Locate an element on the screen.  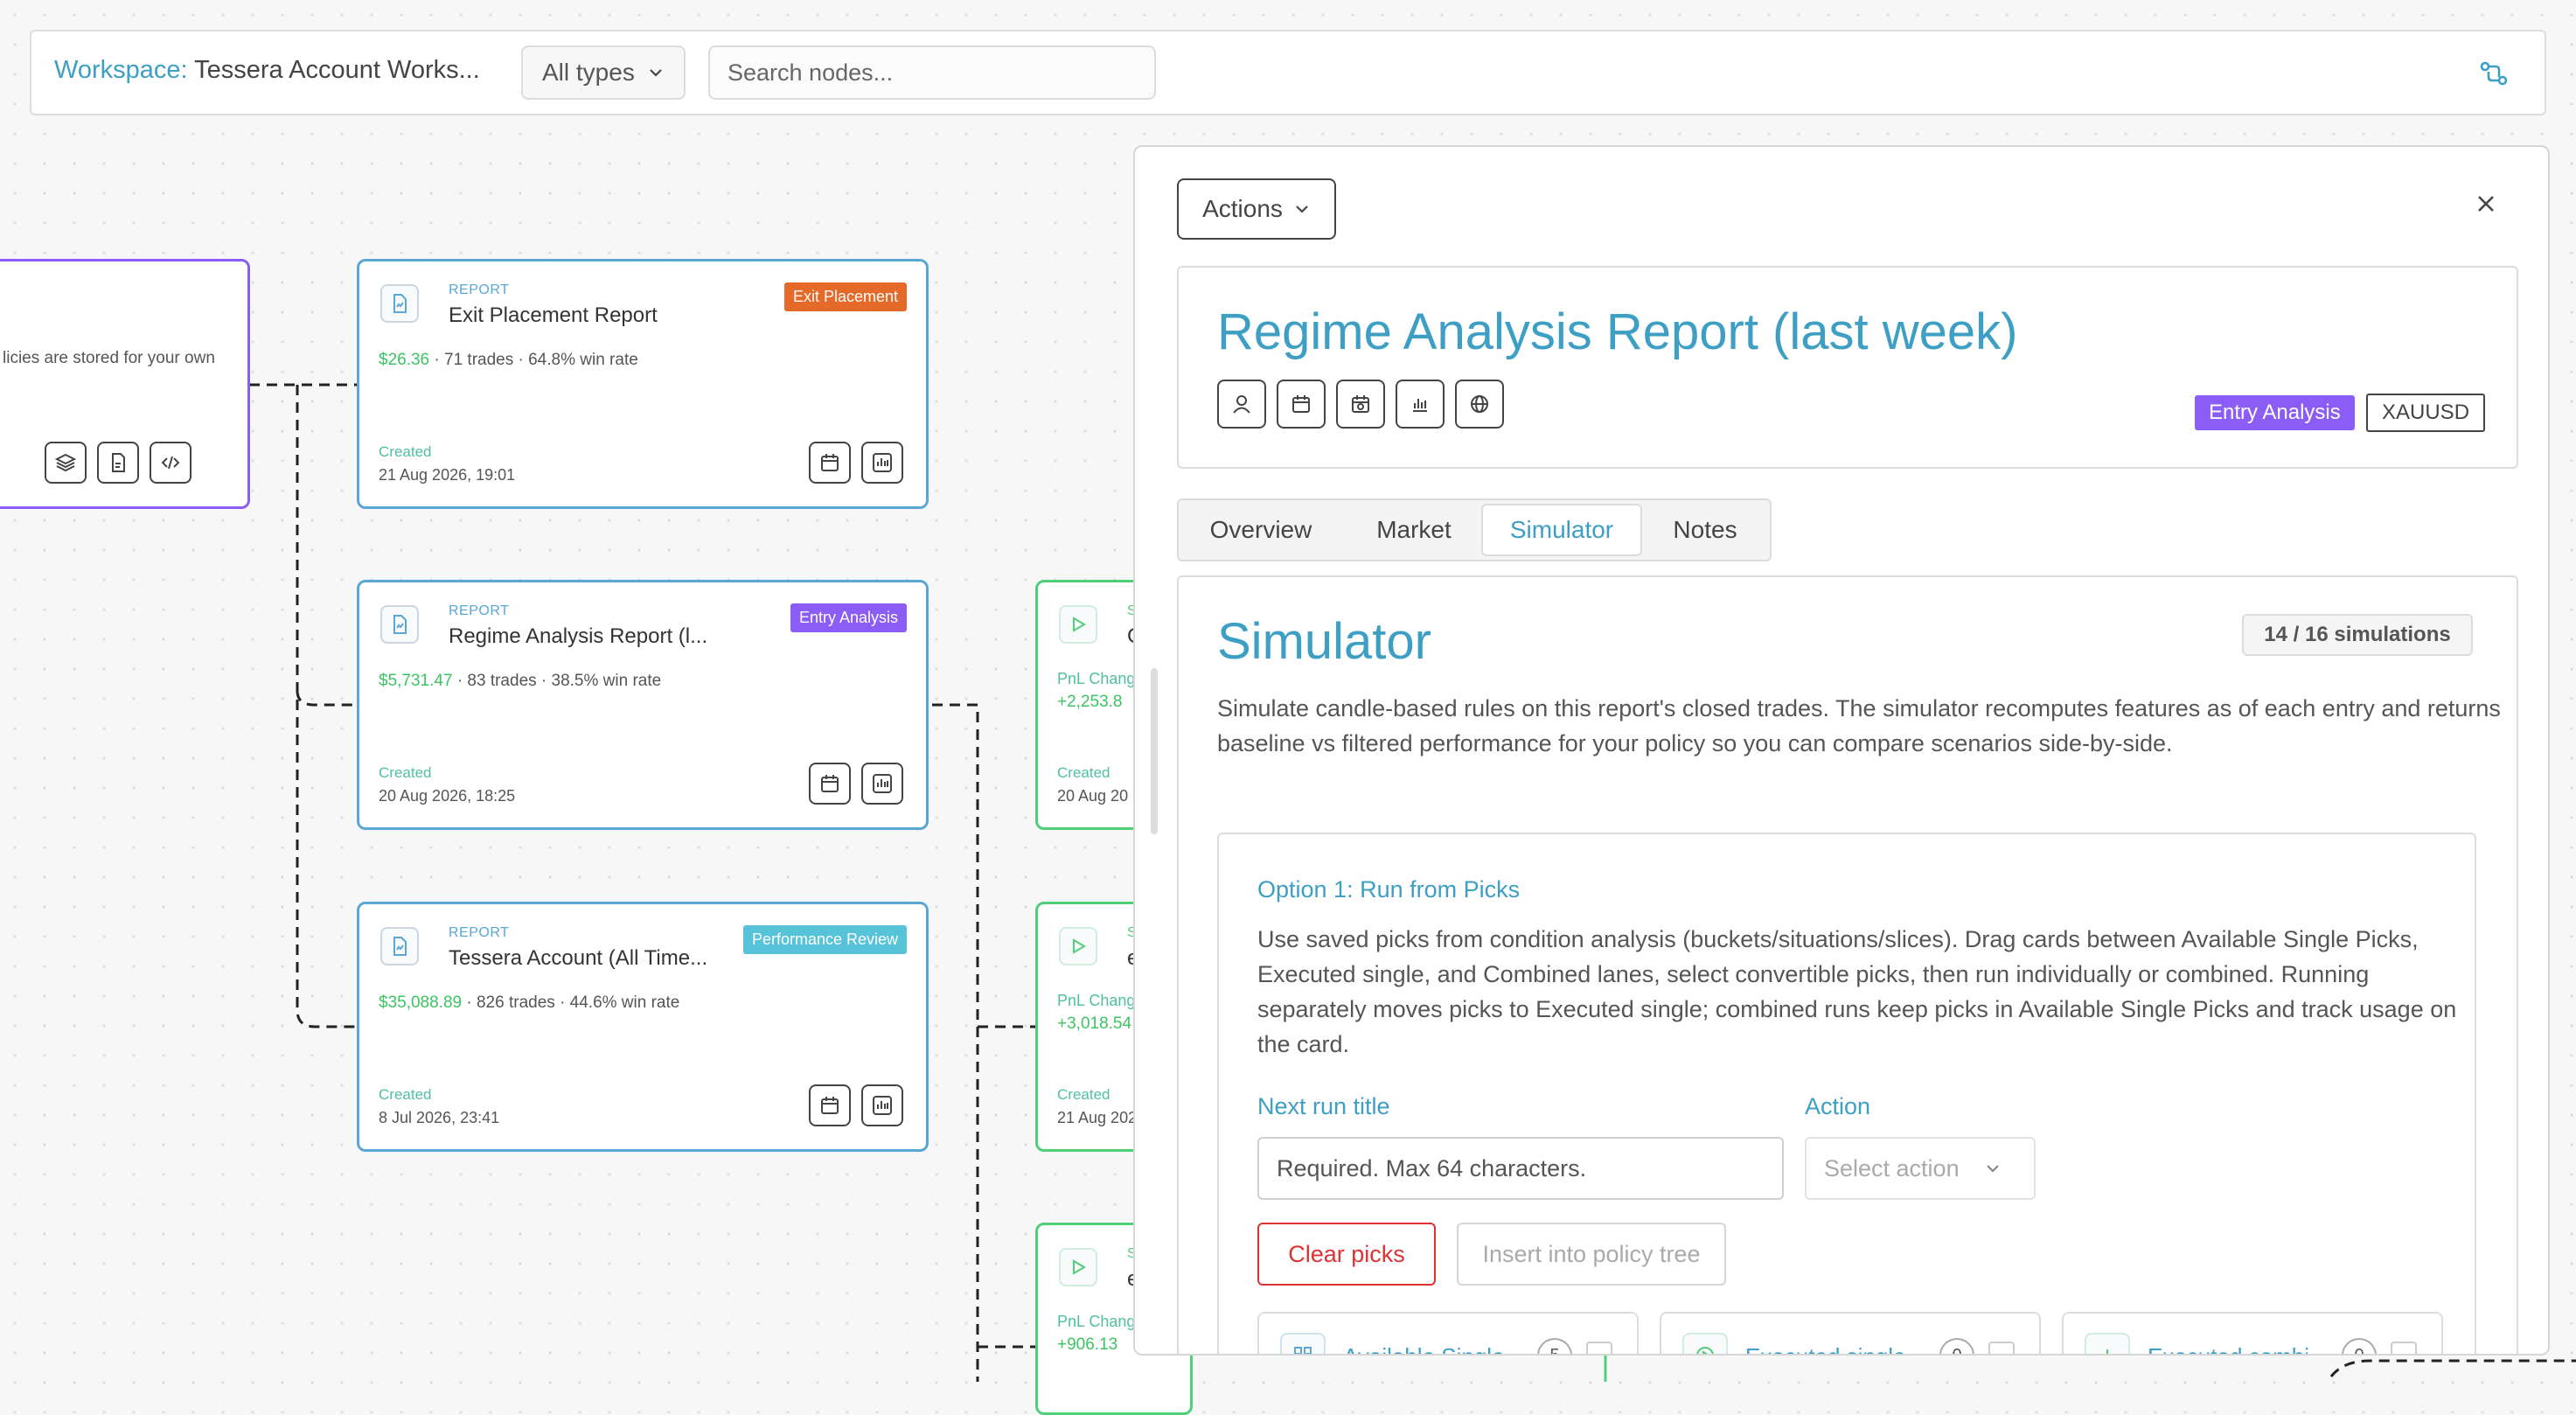
code-button is located at coordinates (170, 463).